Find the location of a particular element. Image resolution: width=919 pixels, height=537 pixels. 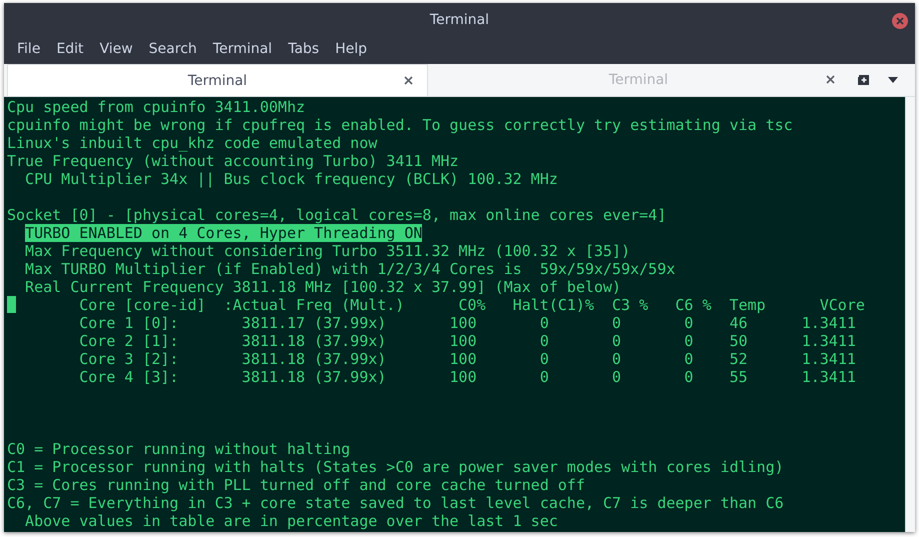

caret-icon is located at coordinates (893, 80).